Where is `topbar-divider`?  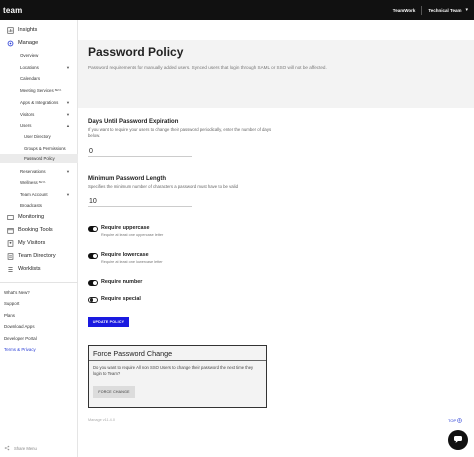 topbar-divider is located at coordinates (422, 10).